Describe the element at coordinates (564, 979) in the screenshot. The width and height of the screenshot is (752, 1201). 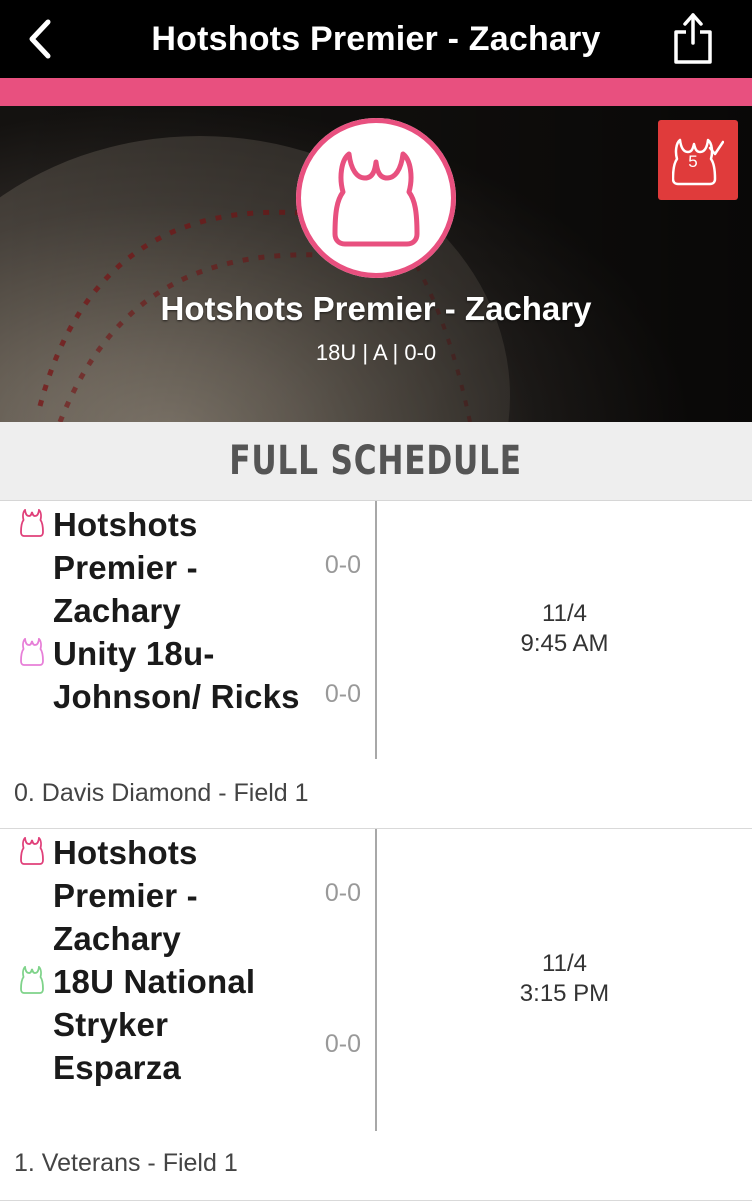
I see `game-datetime: 11/4 3:15 PM` at that location.